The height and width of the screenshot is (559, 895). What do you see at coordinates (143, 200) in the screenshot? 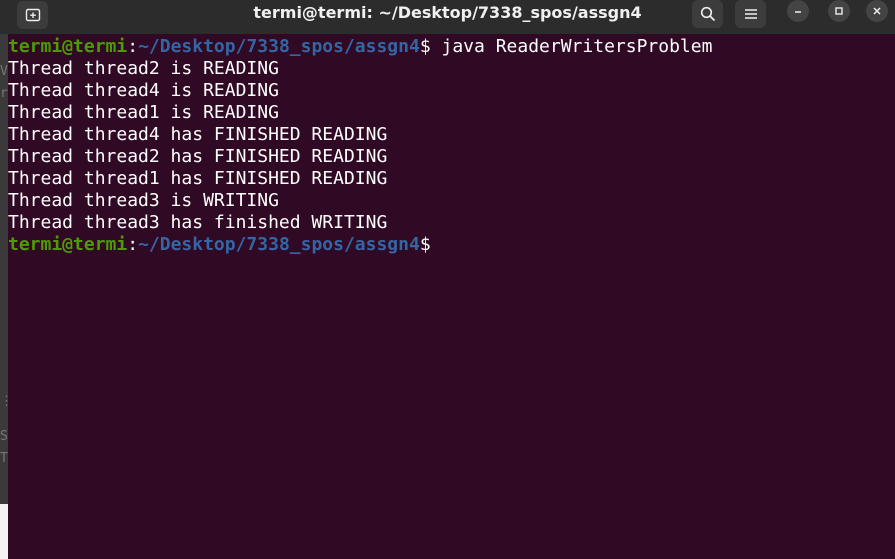
I see `output-line: Thread thread3 is WRITING` at bounding box center [143, 200].